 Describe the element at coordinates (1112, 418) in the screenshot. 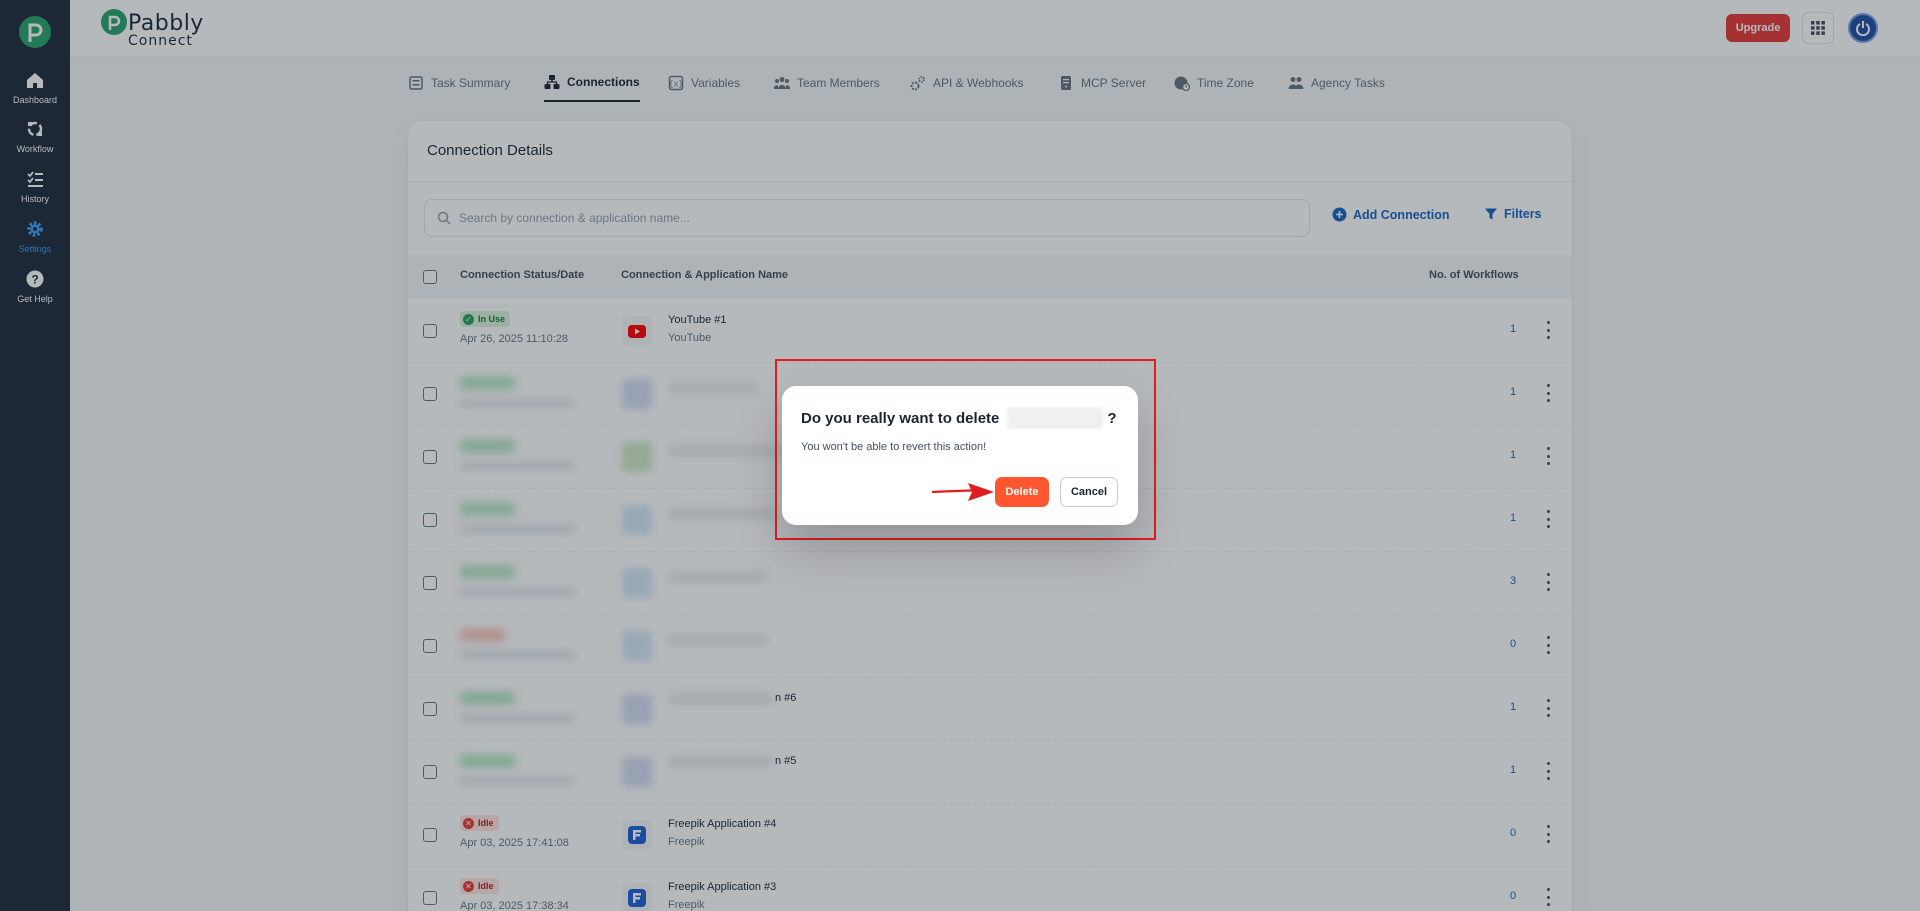

I see `dialog-title-suffix: ?` at that location.